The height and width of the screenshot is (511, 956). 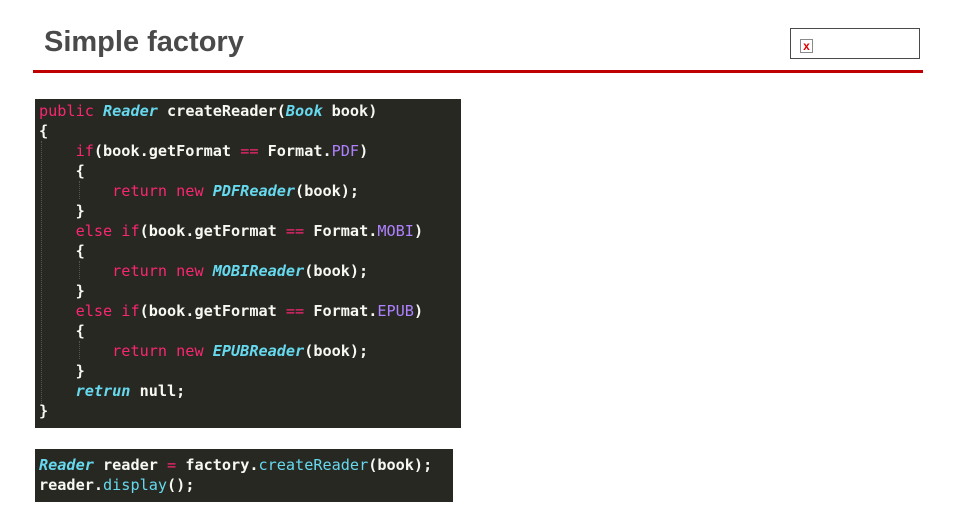 What do you see at coordinates (258, 271) in the screenshot?
I see `code-token: MOBIReader` at bounding box center [258, 271].